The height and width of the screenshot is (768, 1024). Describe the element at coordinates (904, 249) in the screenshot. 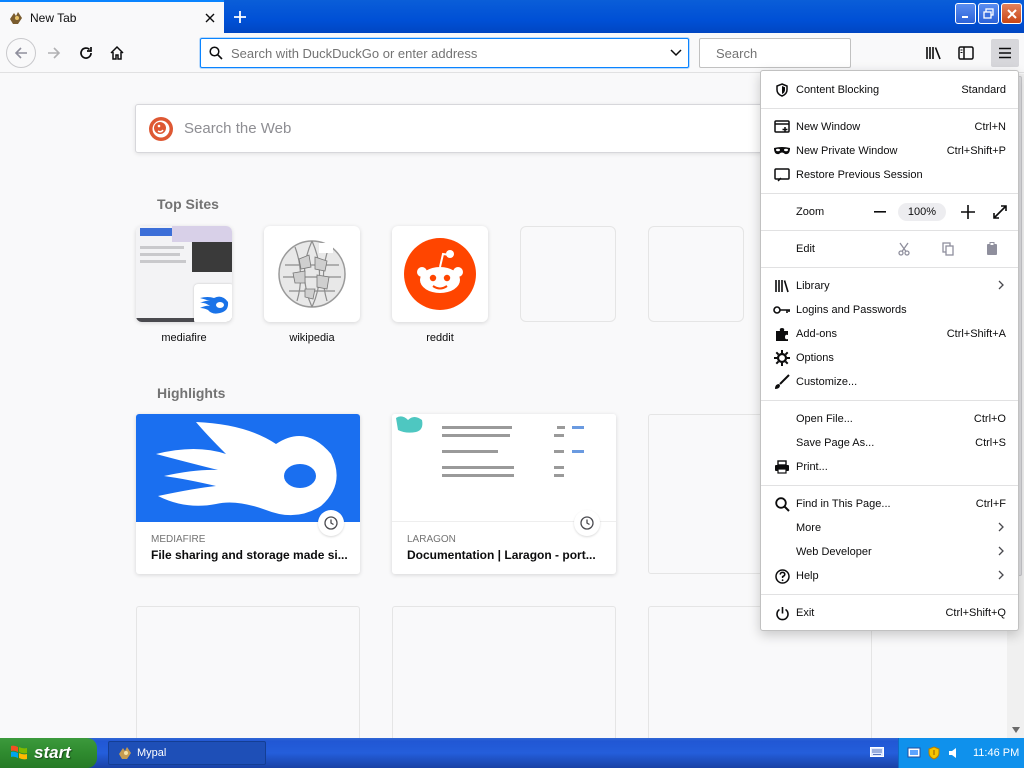

I see `cut-icon` at that location.